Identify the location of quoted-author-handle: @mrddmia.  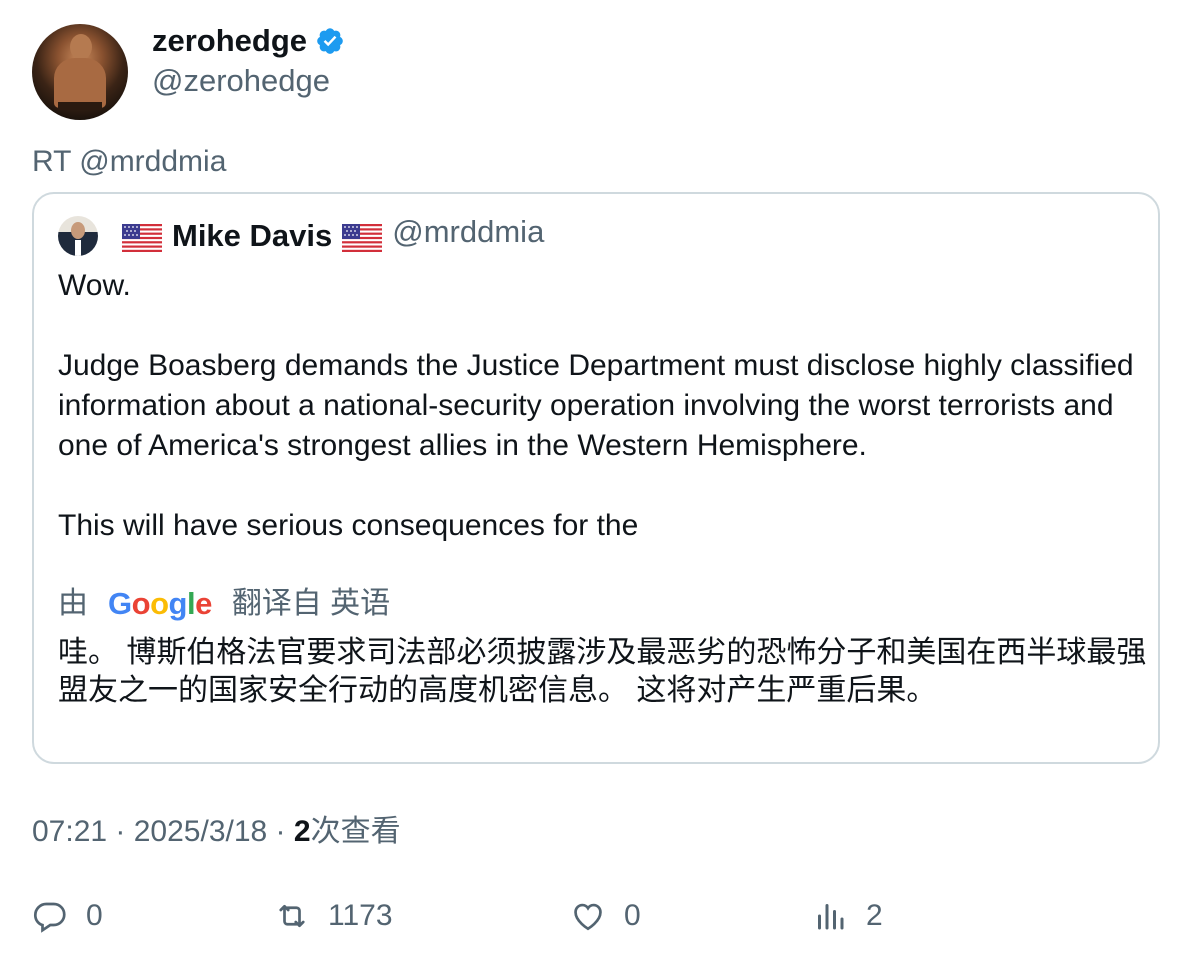
(468, 232).